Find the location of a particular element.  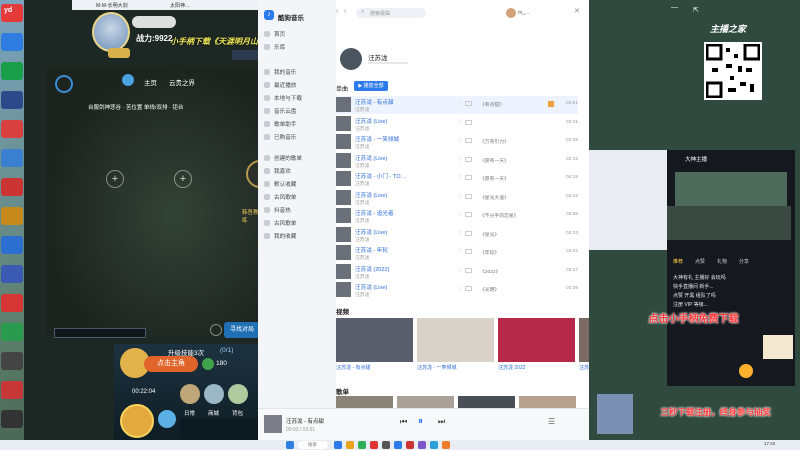

table-row: 汪苏泷 - 年轮 汪苏泷 ♡ 《年轮》 04:02 is located at coordinates (457, 253).